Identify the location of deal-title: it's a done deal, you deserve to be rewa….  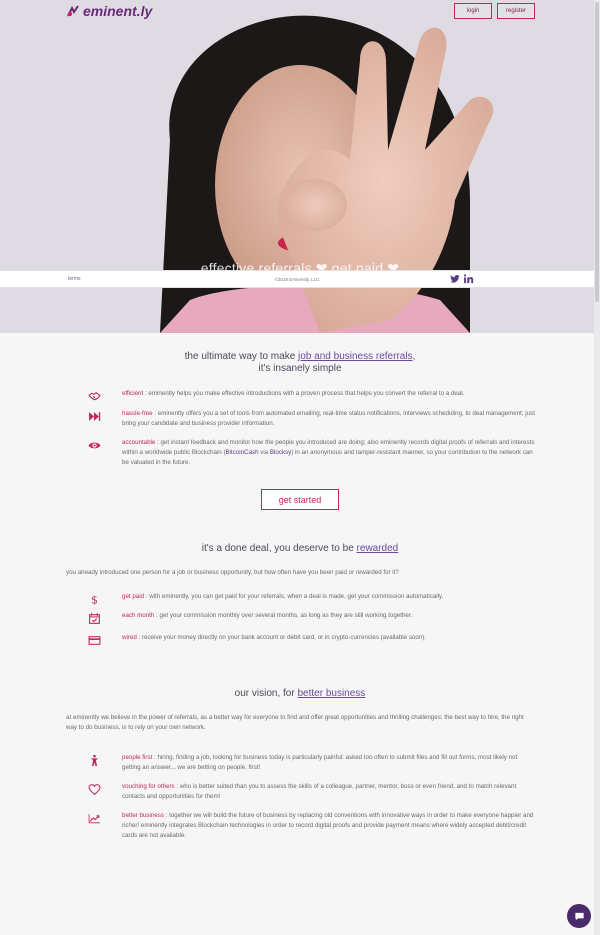
(300, 548).